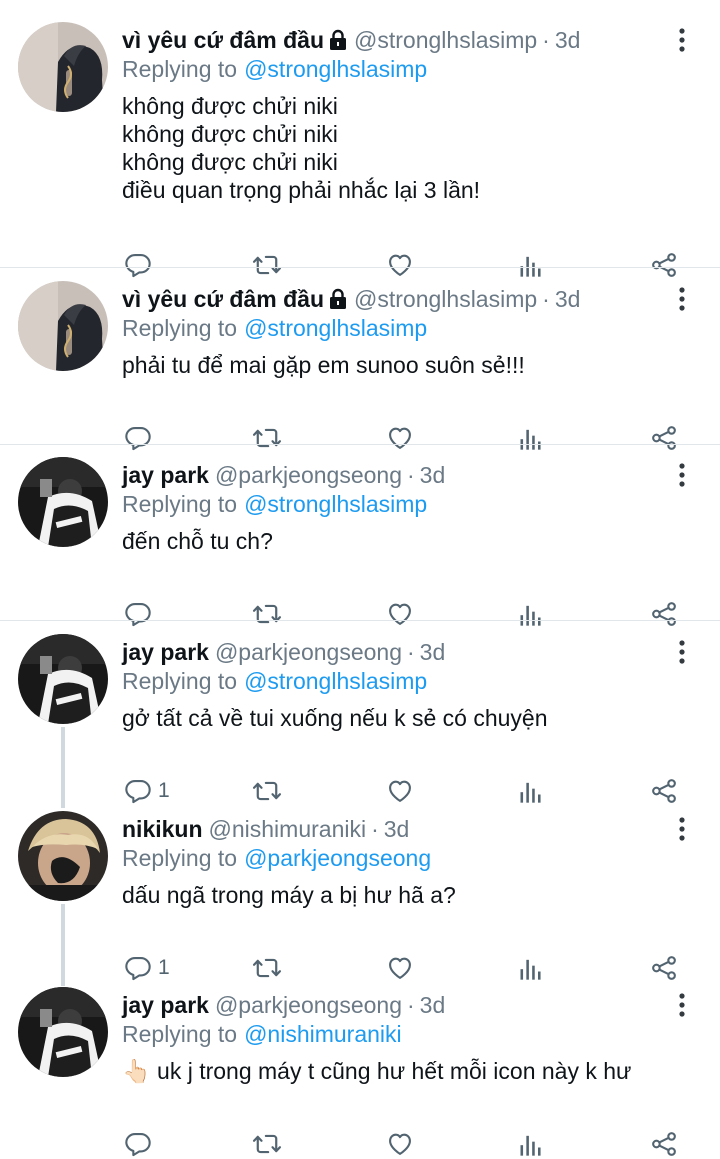 This screenshot has height=1159, width=720. What do you see at coordinates (337, 858) in the screenshot?
I see `mention-link: @parkjeongseong` at bounding box center [337, 858].